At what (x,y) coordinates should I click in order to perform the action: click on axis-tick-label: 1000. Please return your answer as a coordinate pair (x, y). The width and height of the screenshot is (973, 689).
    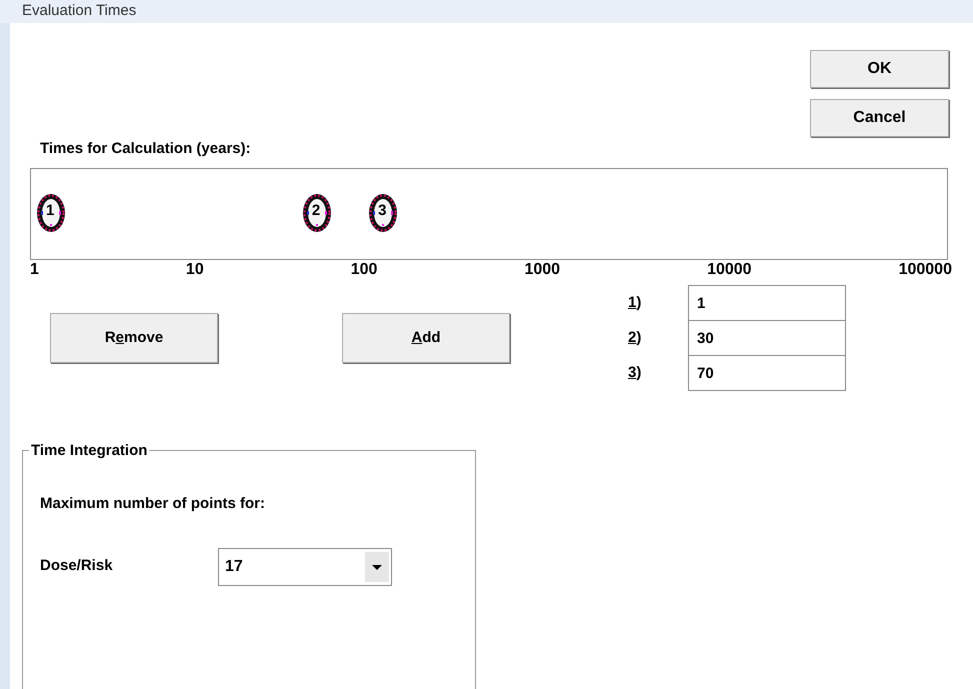
    Looking at the image, I should click on (542, 270).